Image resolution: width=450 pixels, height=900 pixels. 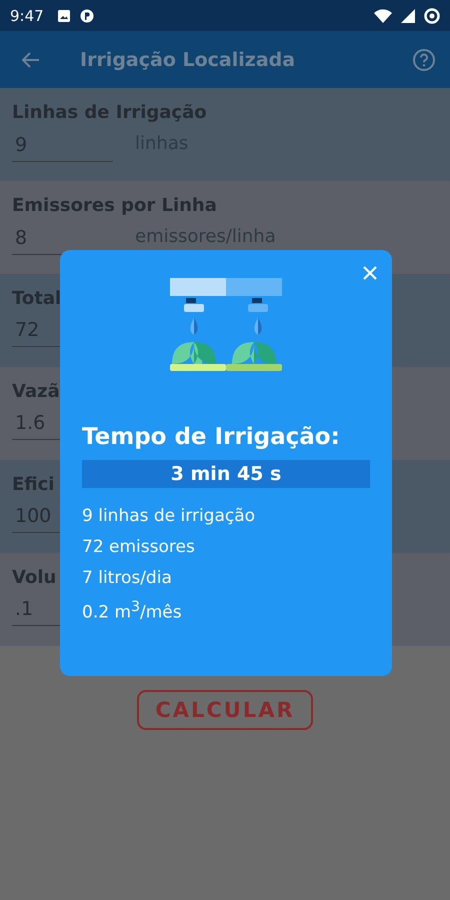 What do you see at coordinates (138, 547) in the screenshot?
I see `result-detail: 72 emissores` at bounding box center [138, 547].